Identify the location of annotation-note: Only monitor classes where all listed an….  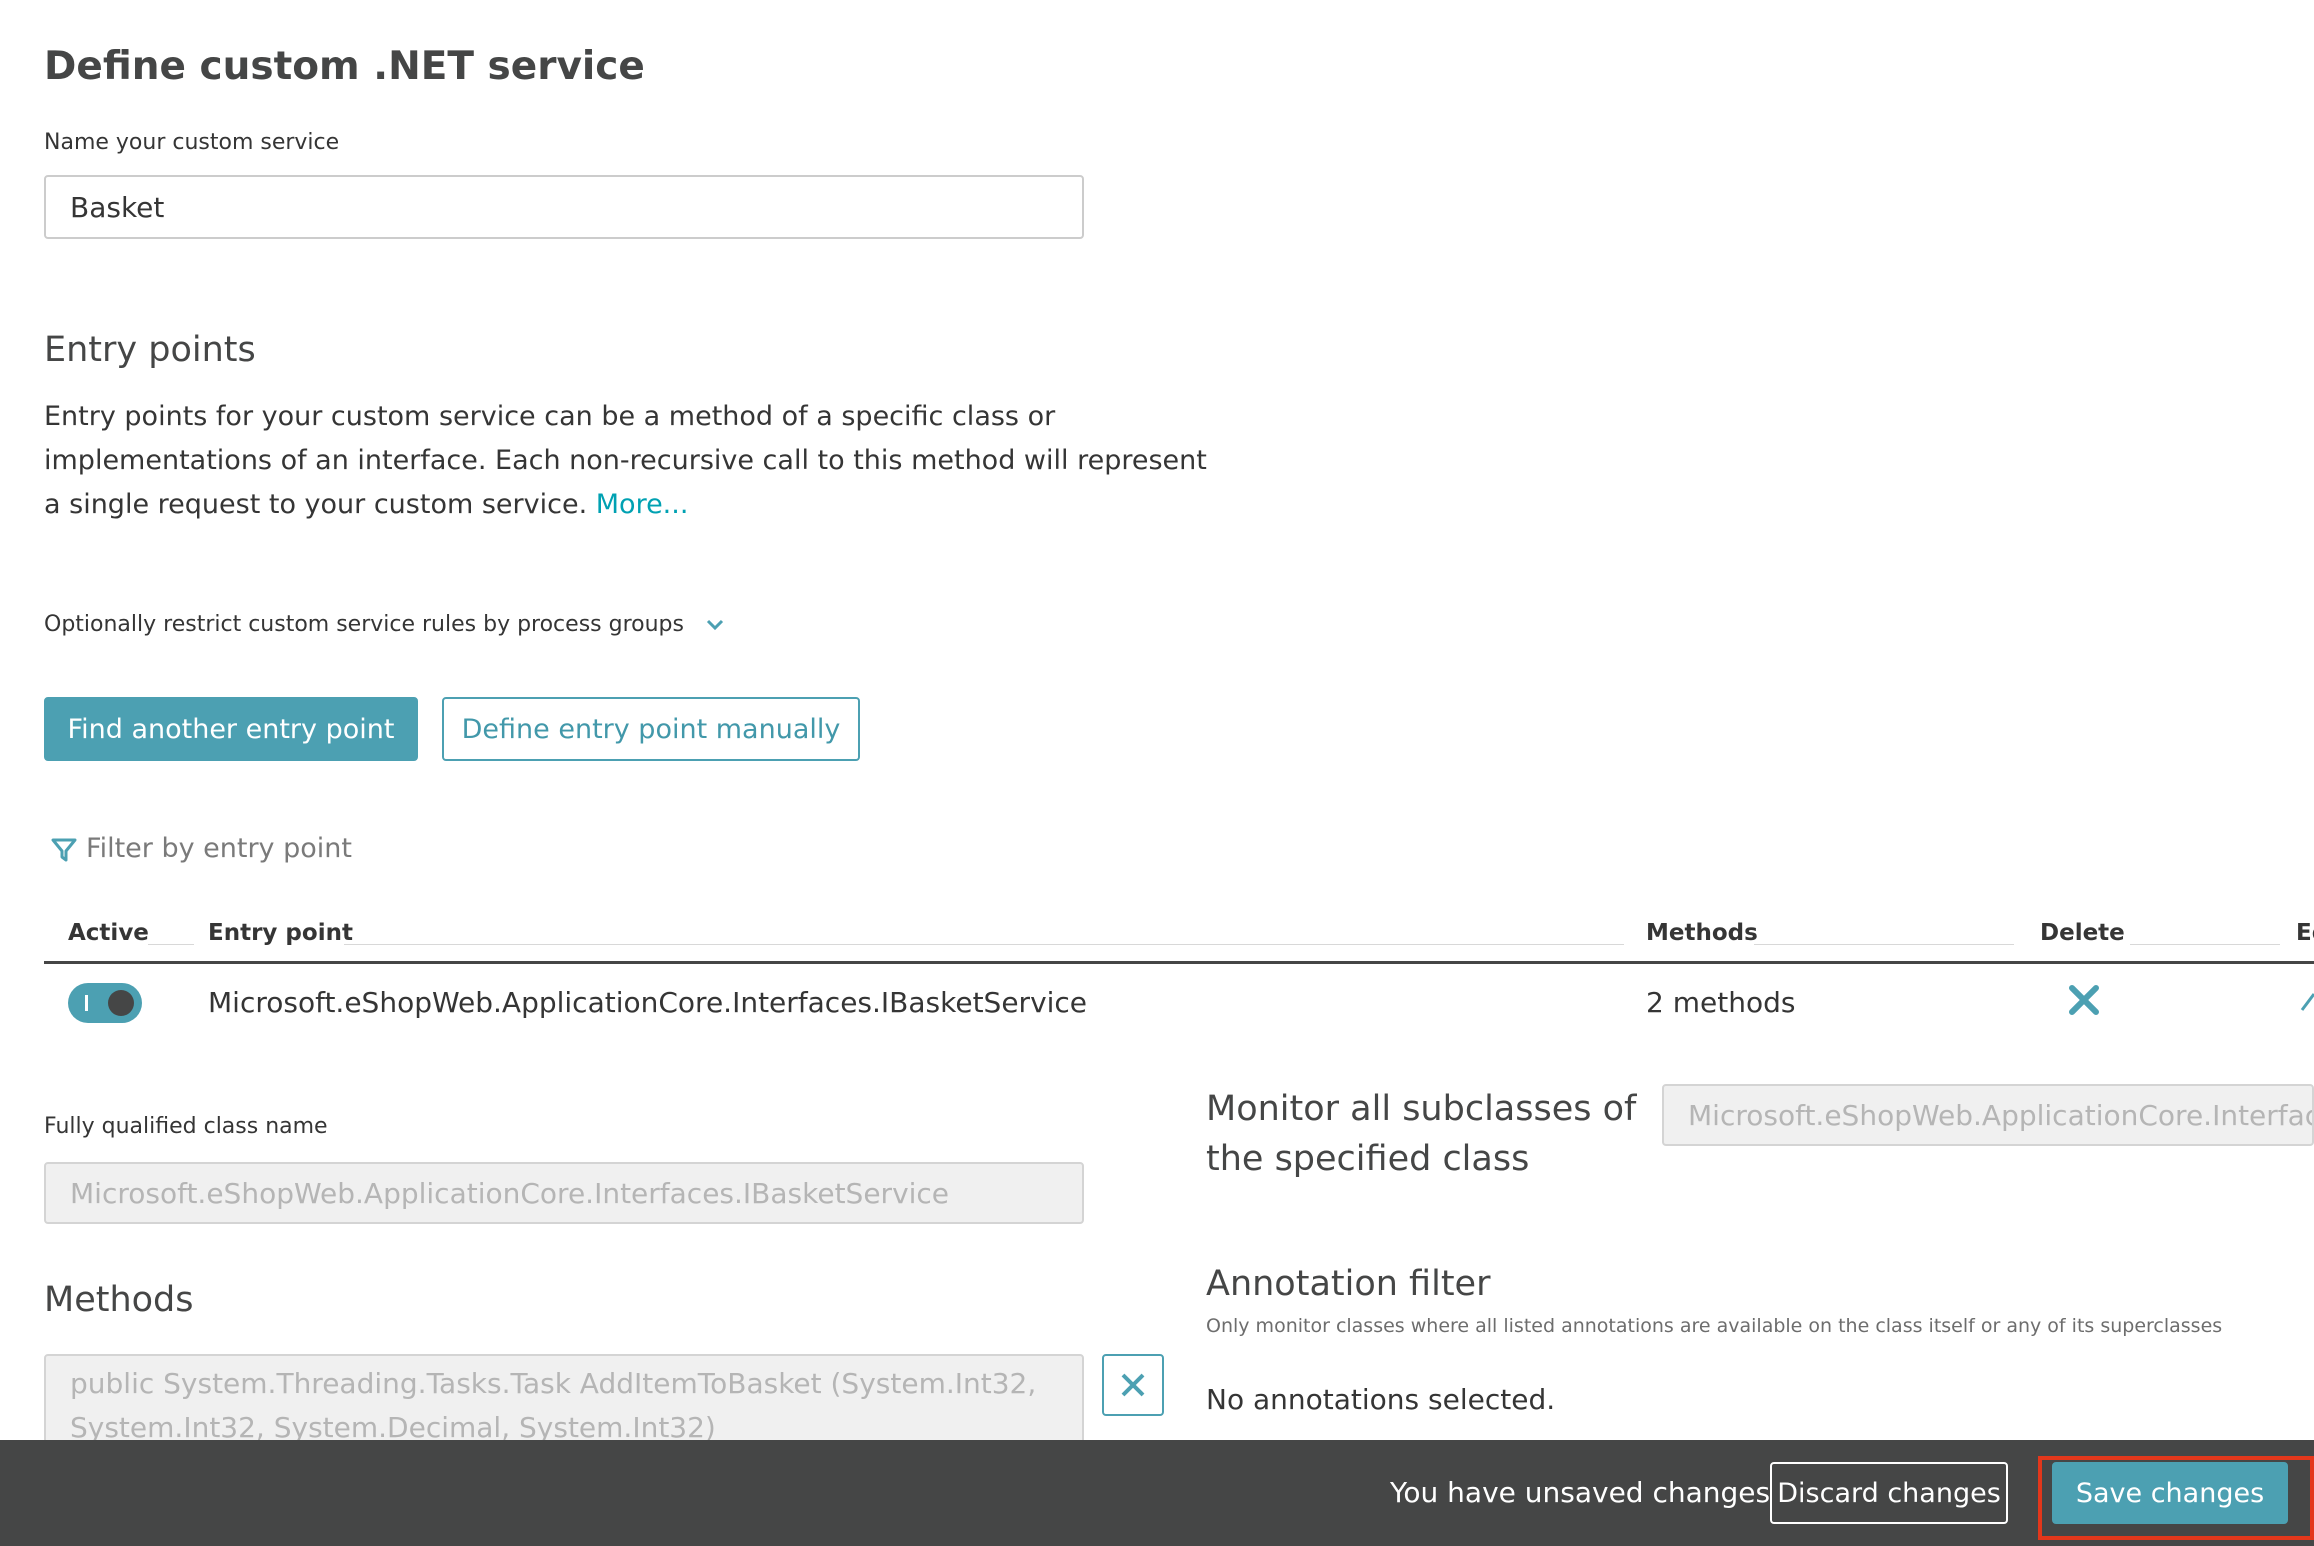
(1714, 1326).